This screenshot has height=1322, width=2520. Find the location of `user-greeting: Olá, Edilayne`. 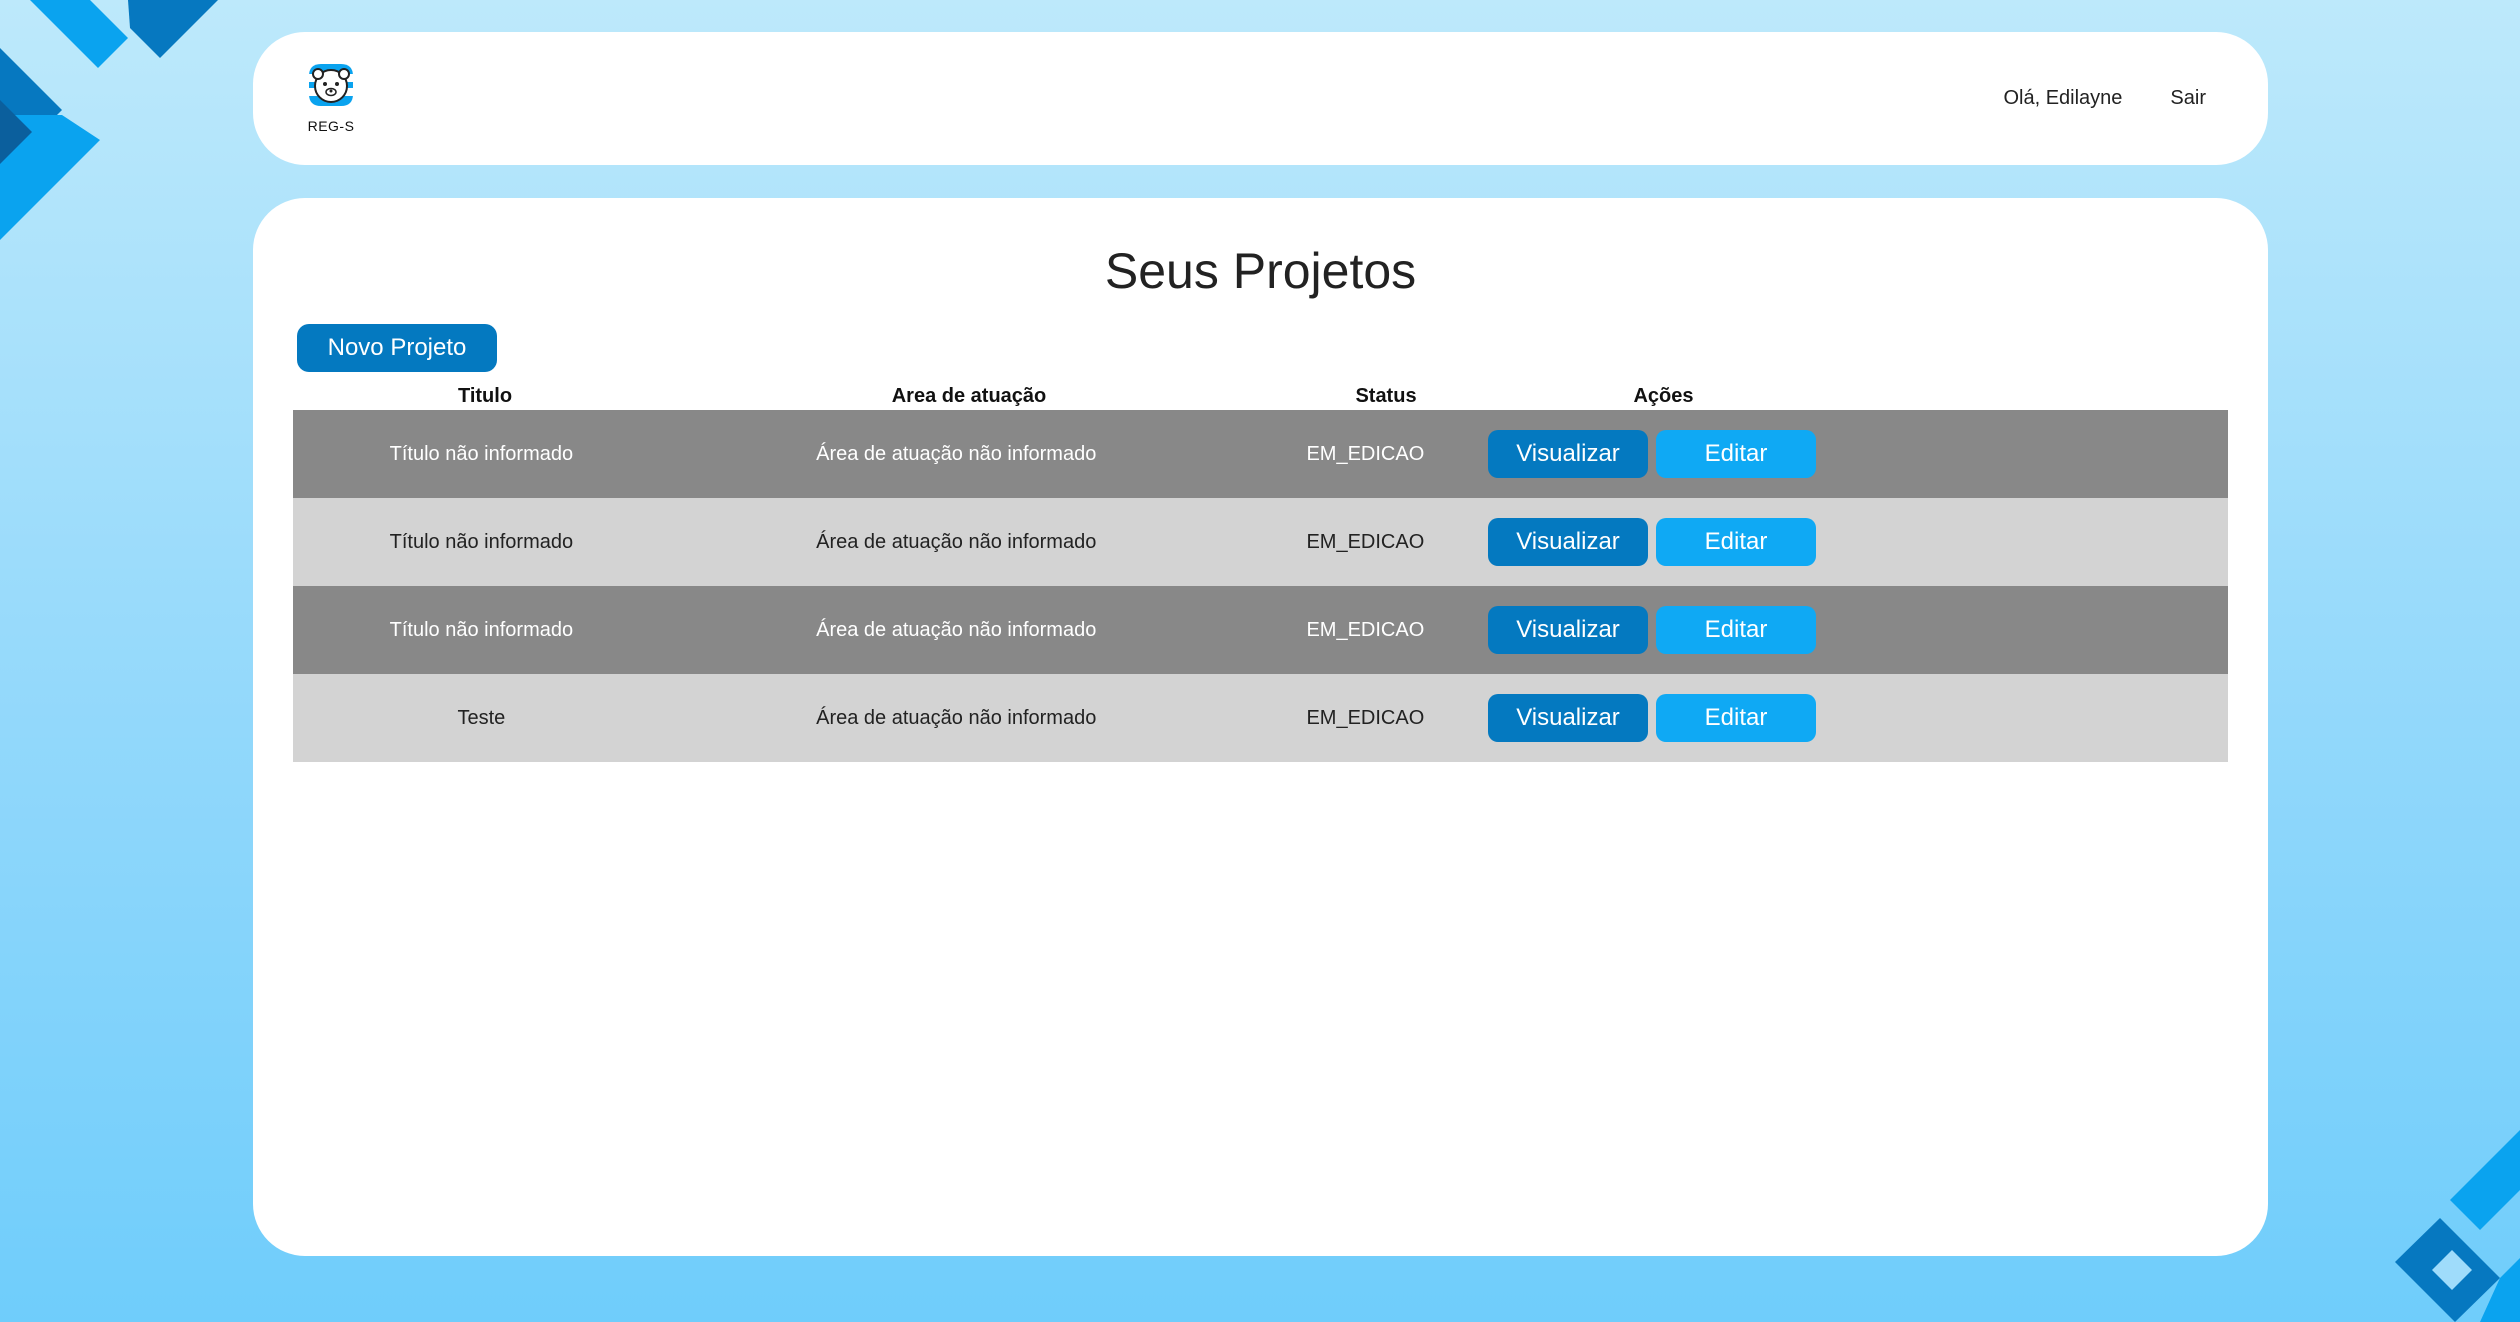

user-greeting: Olá, Edilayne is located at coordinates (2063, 98).